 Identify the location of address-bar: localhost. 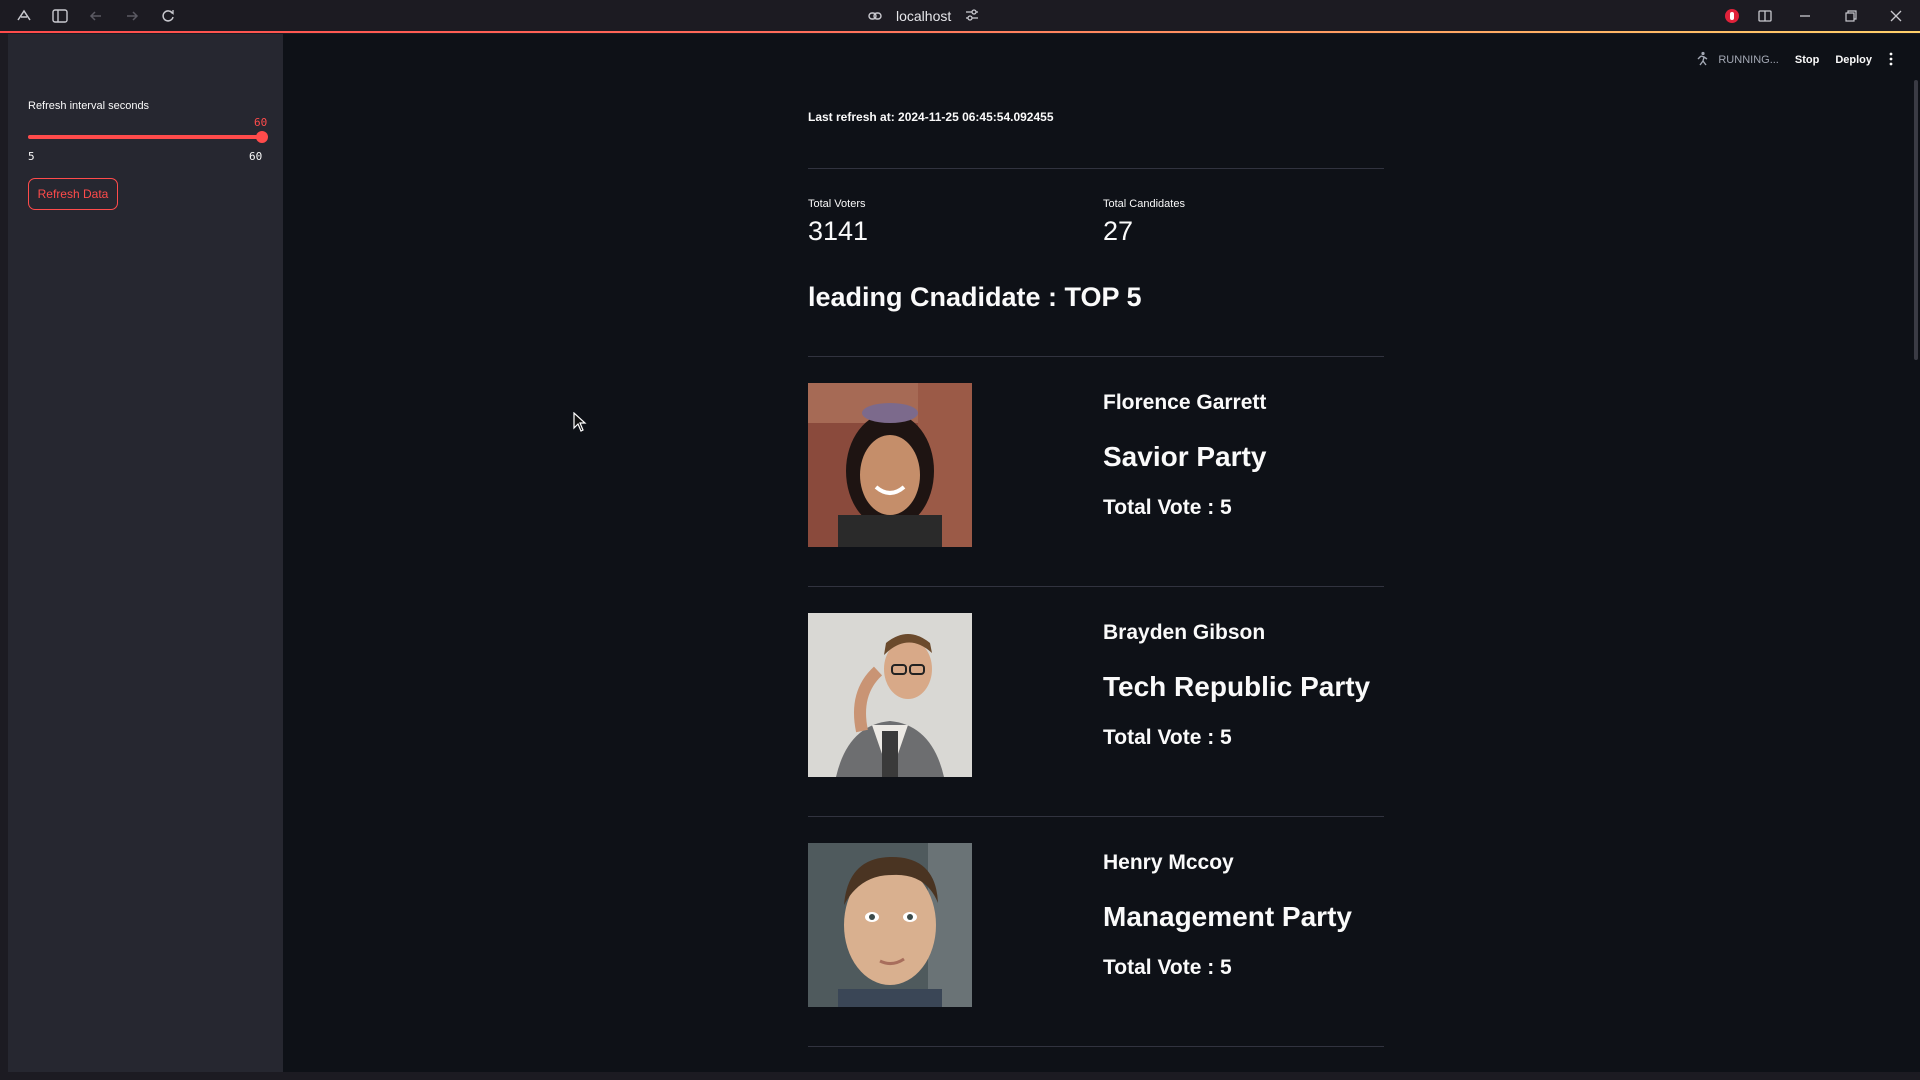
(923, 16).